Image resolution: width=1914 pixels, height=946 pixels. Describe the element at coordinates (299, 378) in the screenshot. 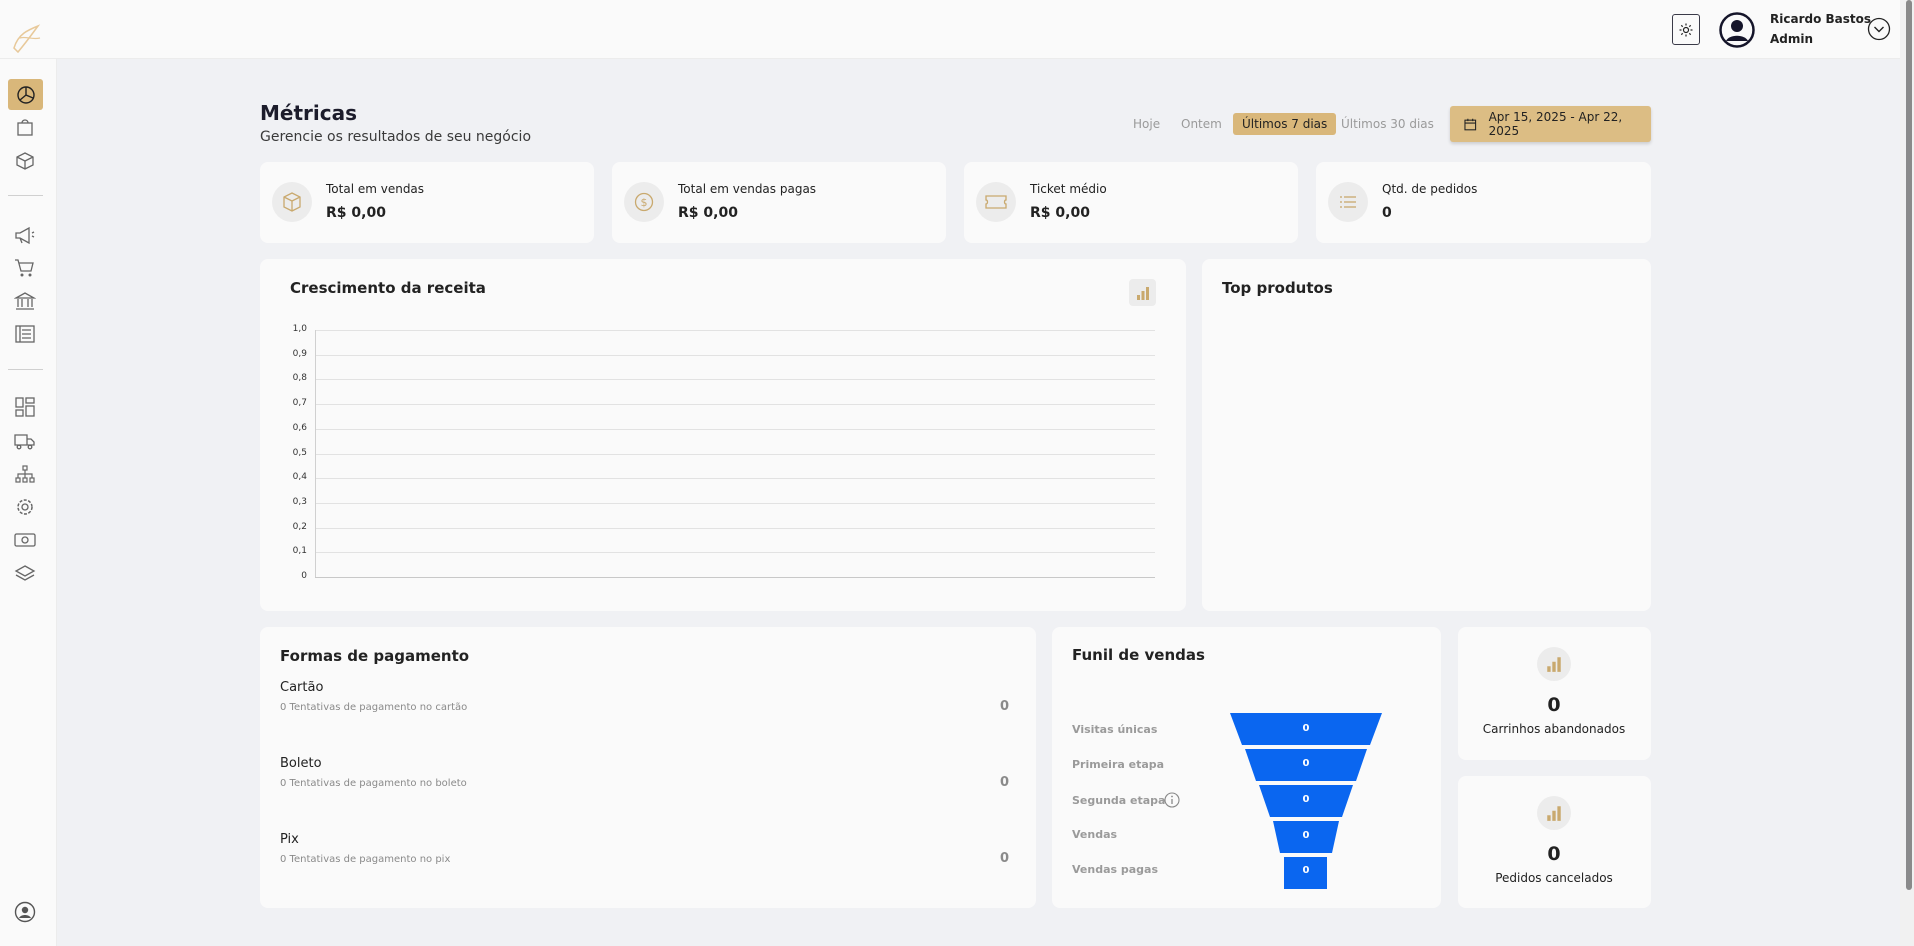

I see `y-tick-label: 0,8` at that location.